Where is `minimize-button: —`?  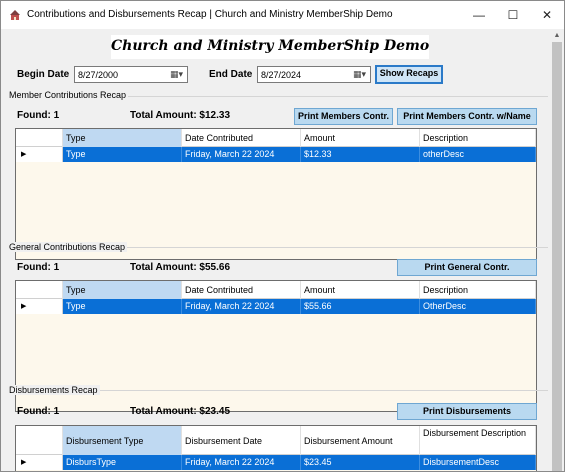
minimize-button: — is located at coordinates (479, 15).